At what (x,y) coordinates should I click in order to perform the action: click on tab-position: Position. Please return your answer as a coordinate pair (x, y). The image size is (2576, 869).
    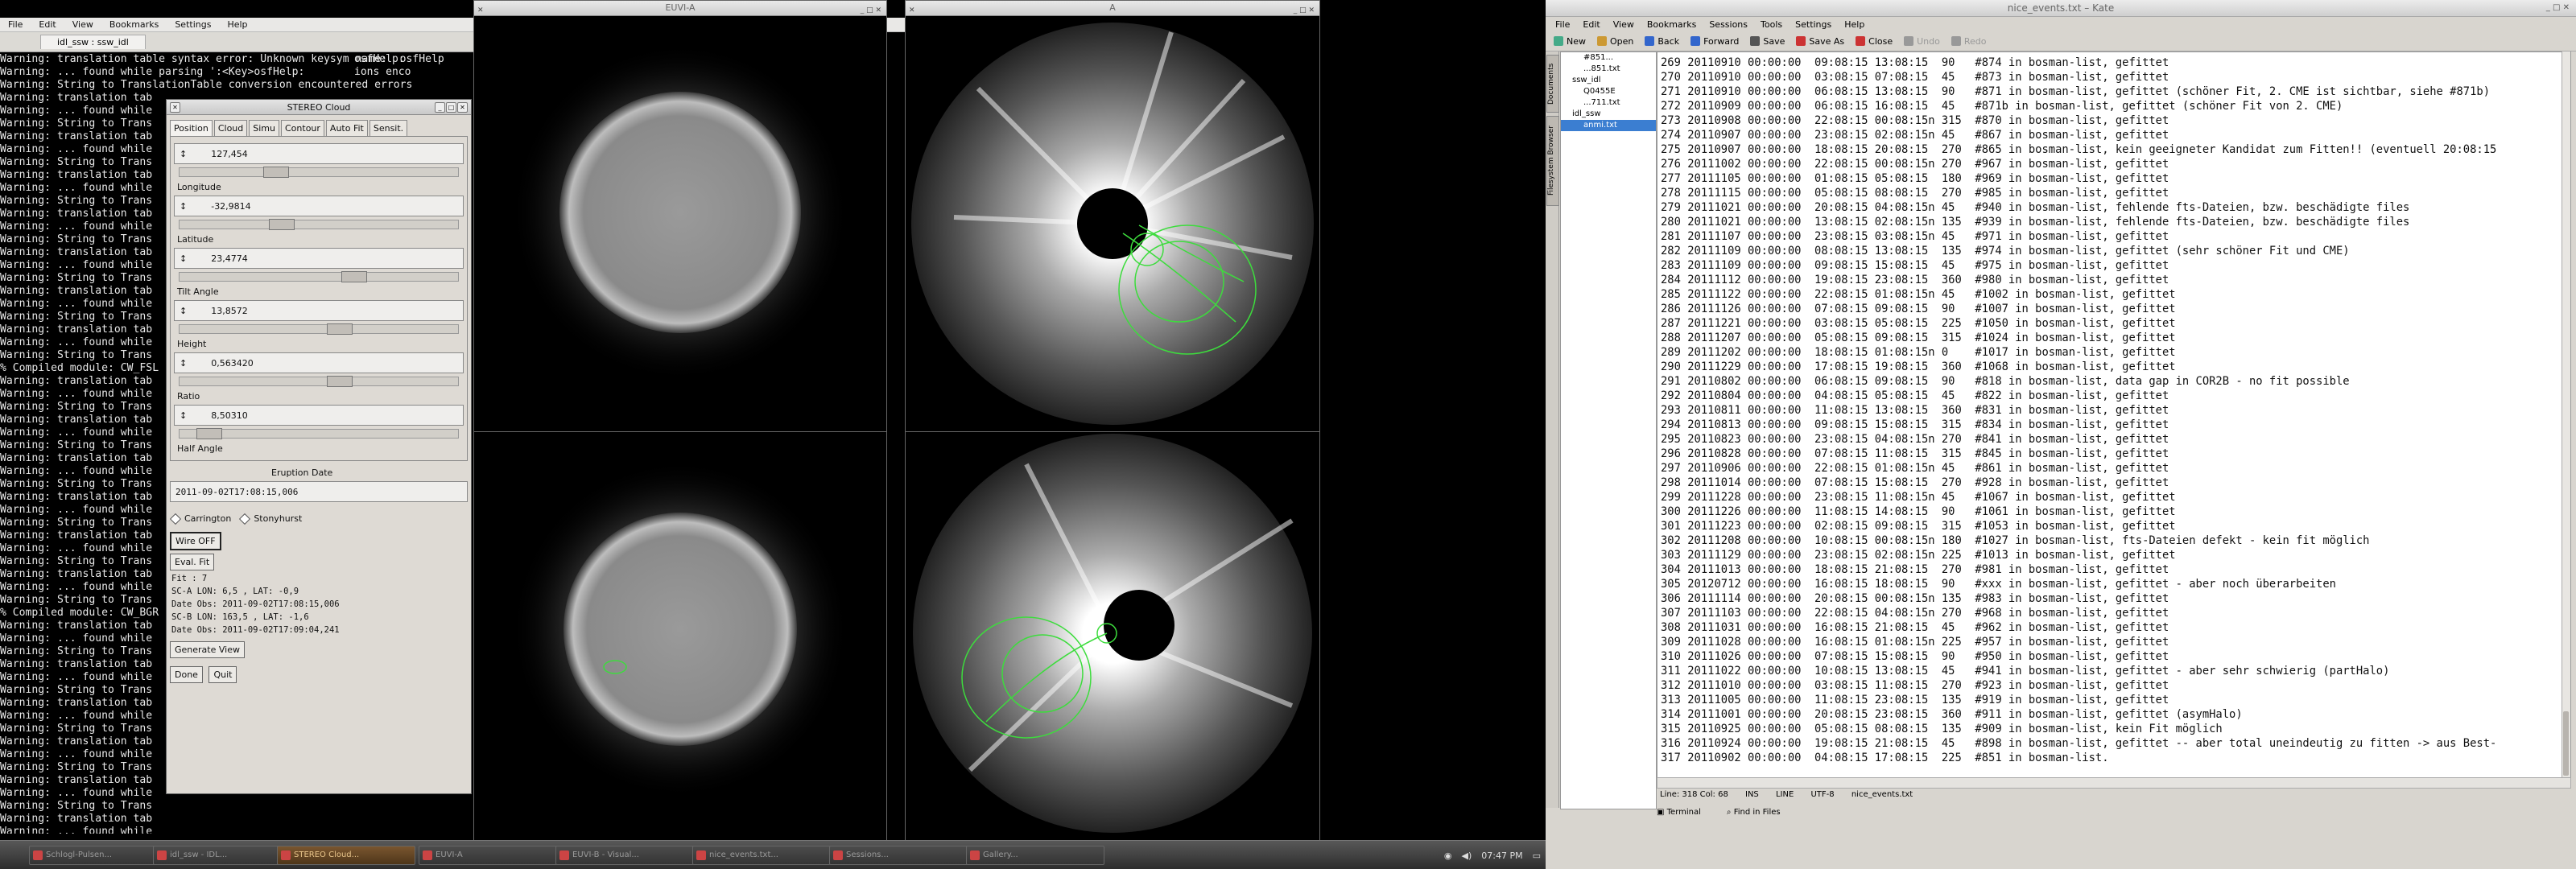
    Looking at the image, I should click on (191, 128).